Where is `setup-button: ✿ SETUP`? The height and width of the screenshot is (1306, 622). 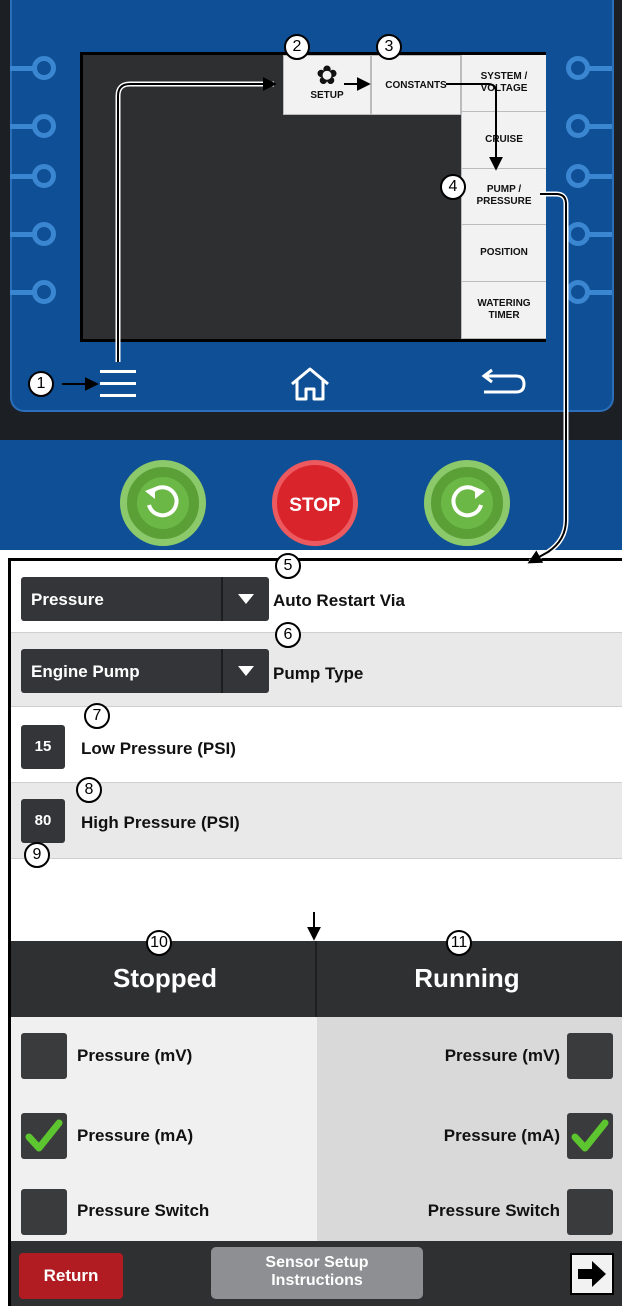
setup-button: ✿ SETUP is located at coordinates (327, 85).